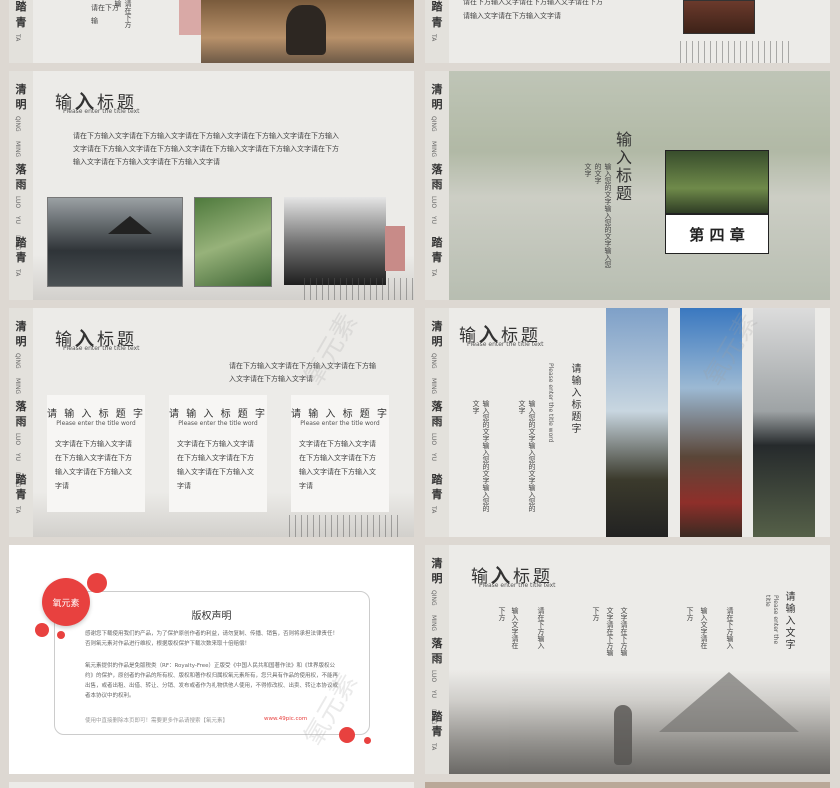  I want to click on slide-top-left: 踏 青 TA 请在下方输 请在下方输, so click(211, 31).